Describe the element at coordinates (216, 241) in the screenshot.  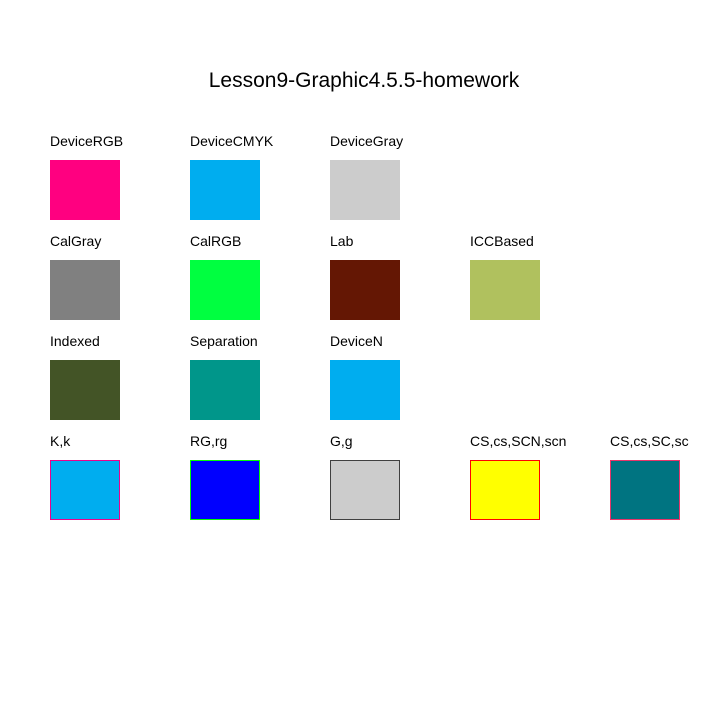
I see `swatch-label: CalRGB` at that location.